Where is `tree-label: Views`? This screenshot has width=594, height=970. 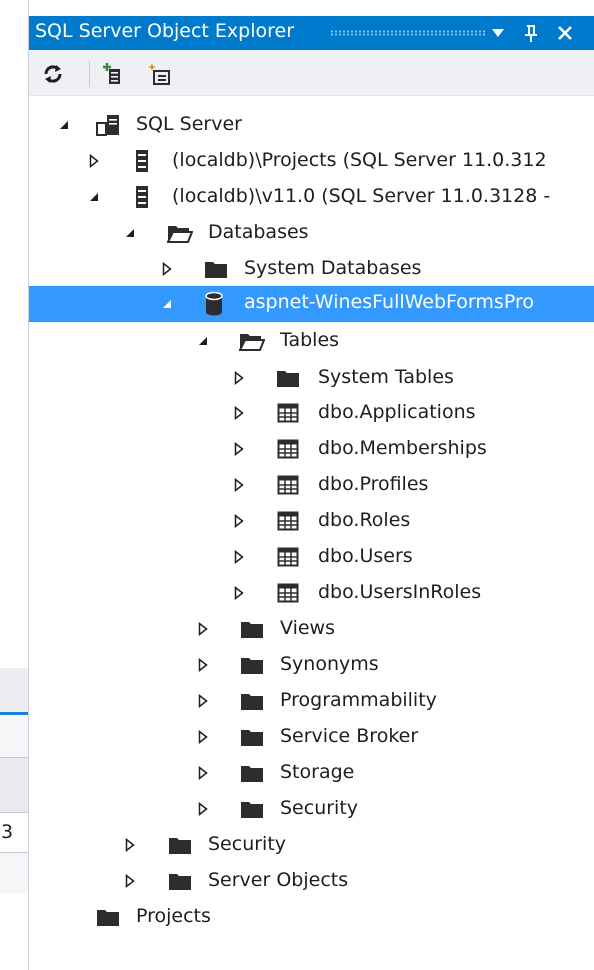 tree-label: Views is located at coordinates (307, 628).